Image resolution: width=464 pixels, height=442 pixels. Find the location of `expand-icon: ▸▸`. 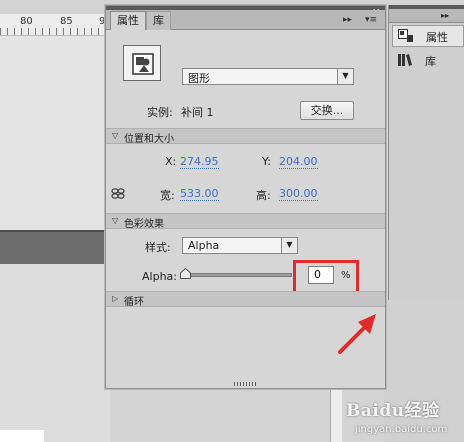

expand-icon: ▸▸ is located at coordinates (445, 15).